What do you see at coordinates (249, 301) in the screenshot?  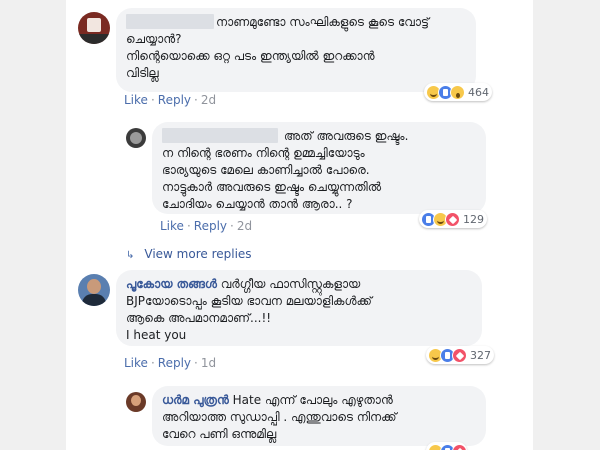 I see `comment-text: BJPയോടൊപ്പം കൂടിയ ഭാവന മലയാളികൾക്ക്` at bounding box center [249, 301].